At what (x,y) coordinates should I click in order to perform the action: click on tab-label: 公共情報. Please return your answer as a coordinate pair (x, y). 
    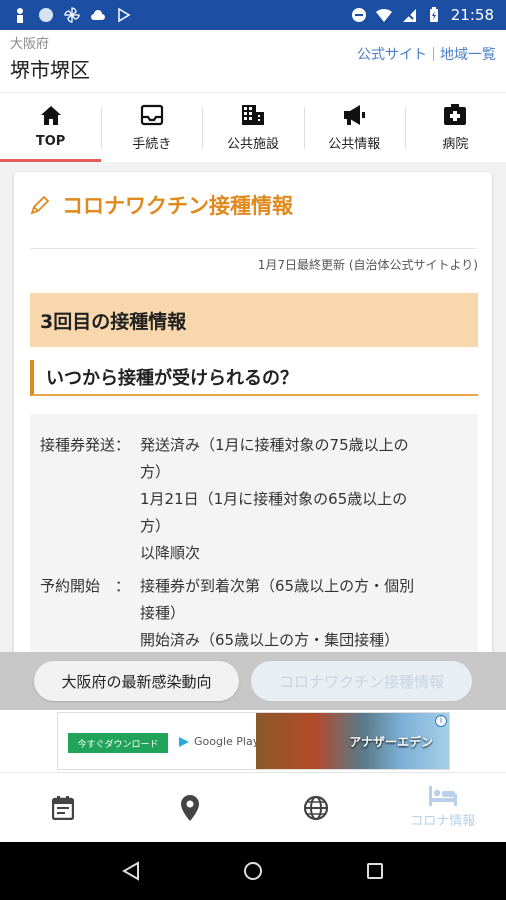
    Looking at the image, I should click on (354, 144).